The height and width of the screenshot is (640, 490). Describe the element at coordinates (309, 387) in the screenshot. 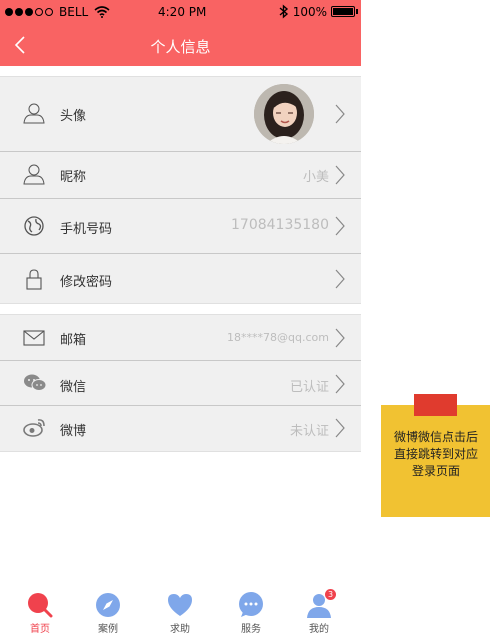

I see `wechat-status: 已认证` at that location.